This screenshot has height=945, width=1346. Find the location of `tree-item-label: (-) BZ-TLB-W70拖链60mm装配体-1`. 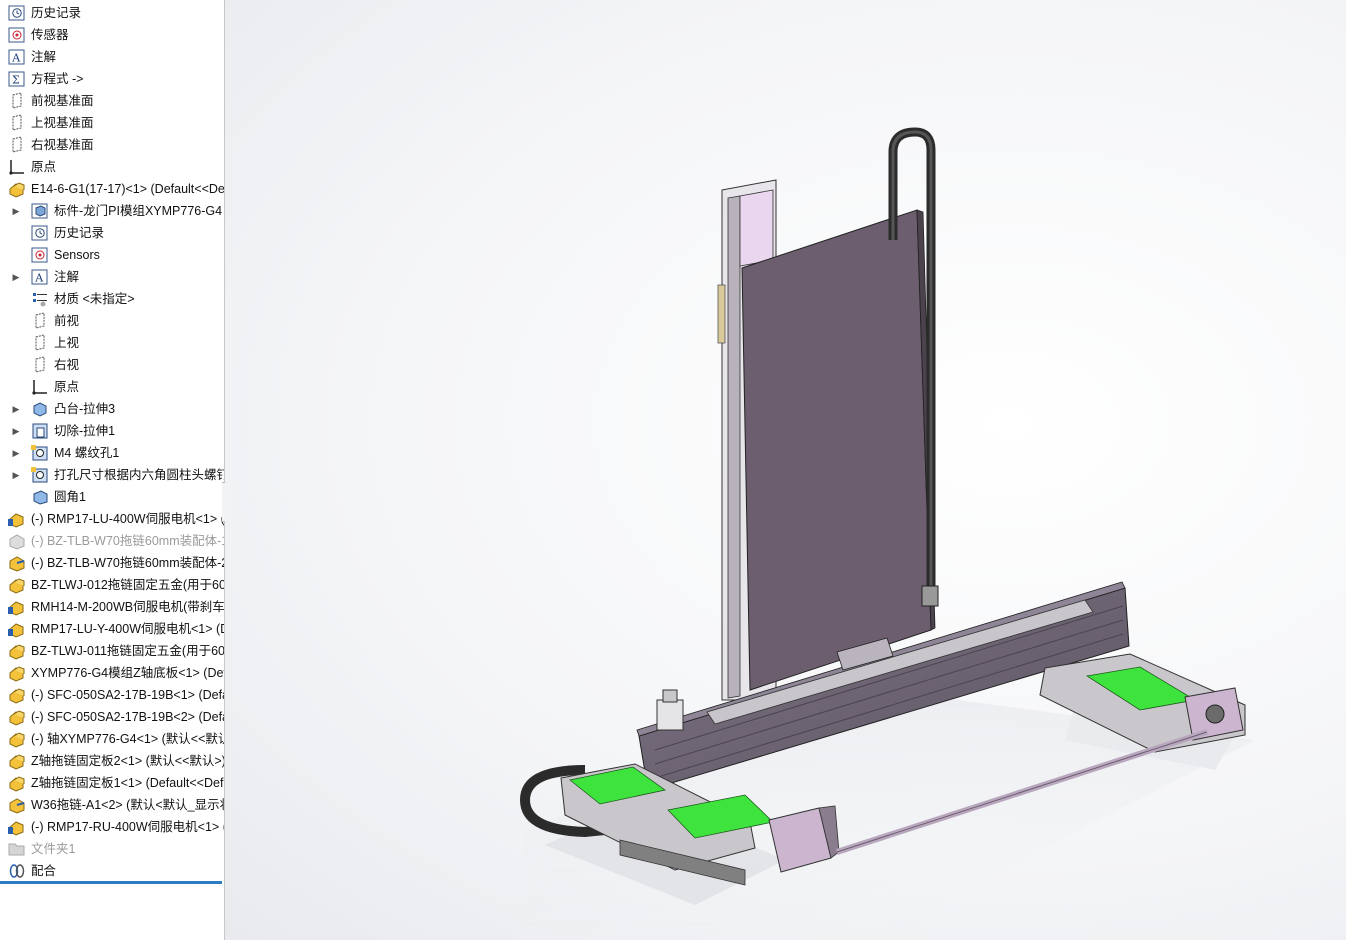

tree-item-label: (-) BZ-TLB-W70拖链60mm装配体-1 is located at coordinates (128, 541).